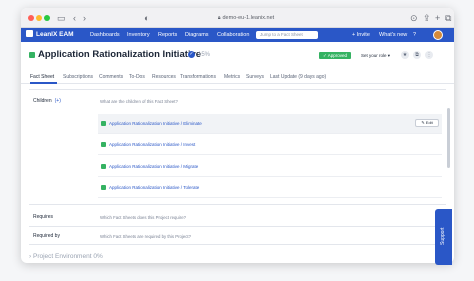  What do you see at coordinates (62, 256) in the screenshot?
I see `section-title: Project Environment` at bounding box center [62, 256].